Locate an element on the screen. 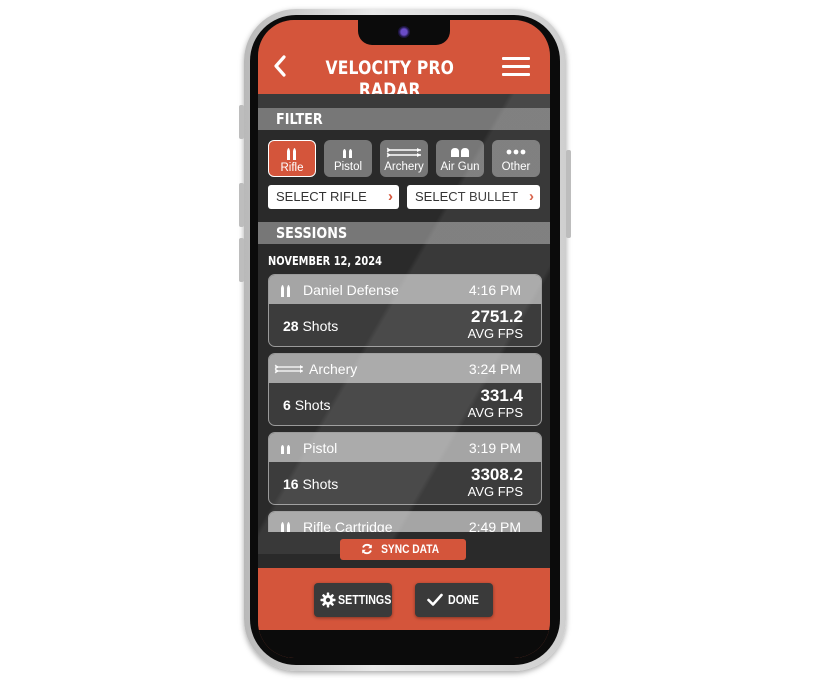 The height and width of the screenshot is (680, 826). session-fps: 3308.2 AVG FPS is located at coordinates (495, 482).